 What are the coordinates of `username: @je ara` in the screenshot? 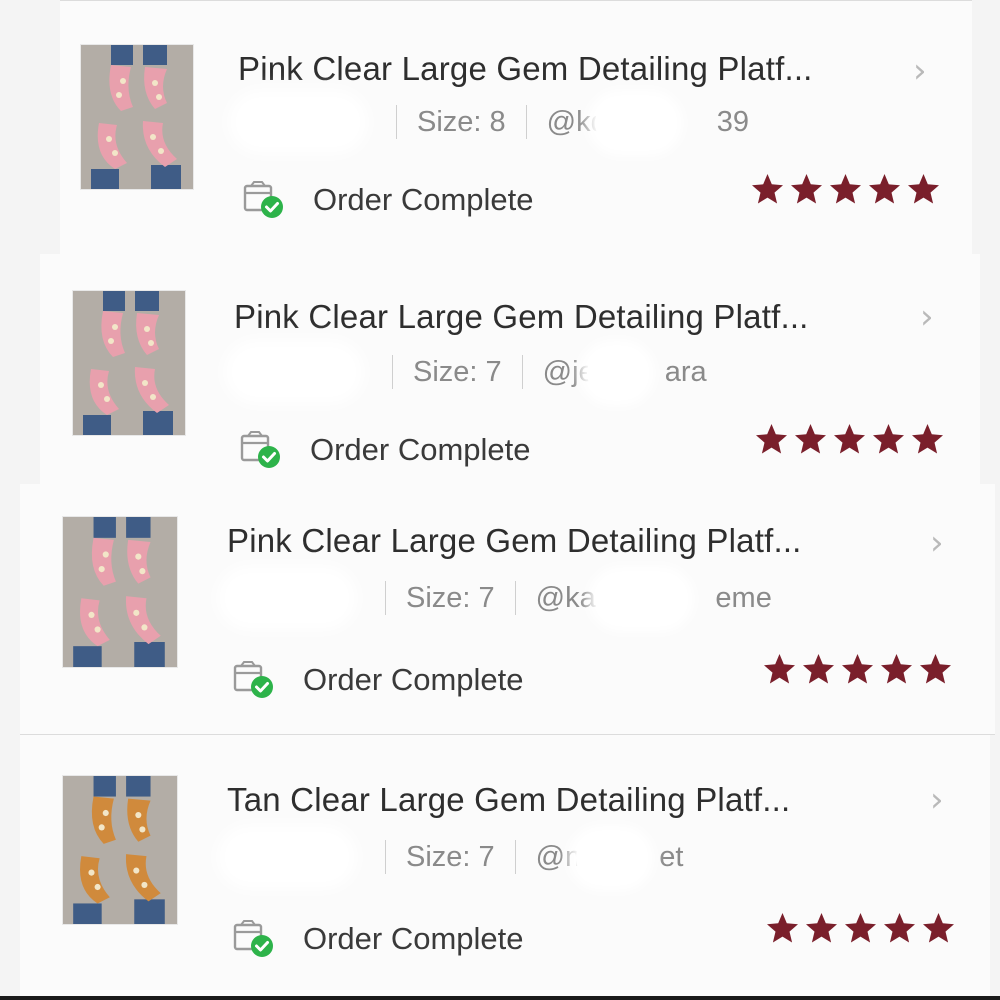 It's located at (625, 372).